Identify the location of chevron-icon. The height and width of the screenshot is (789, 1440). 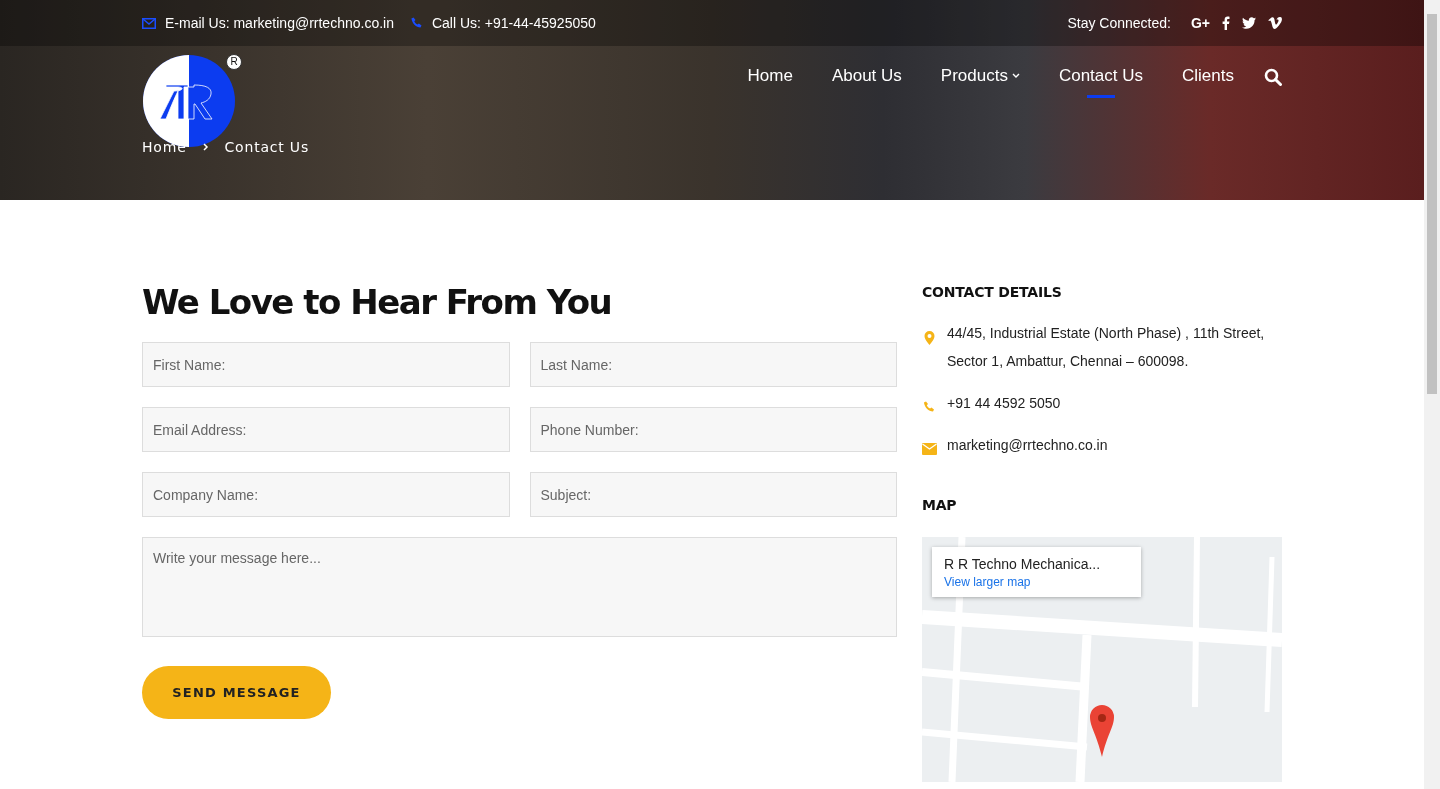
(205, 147).